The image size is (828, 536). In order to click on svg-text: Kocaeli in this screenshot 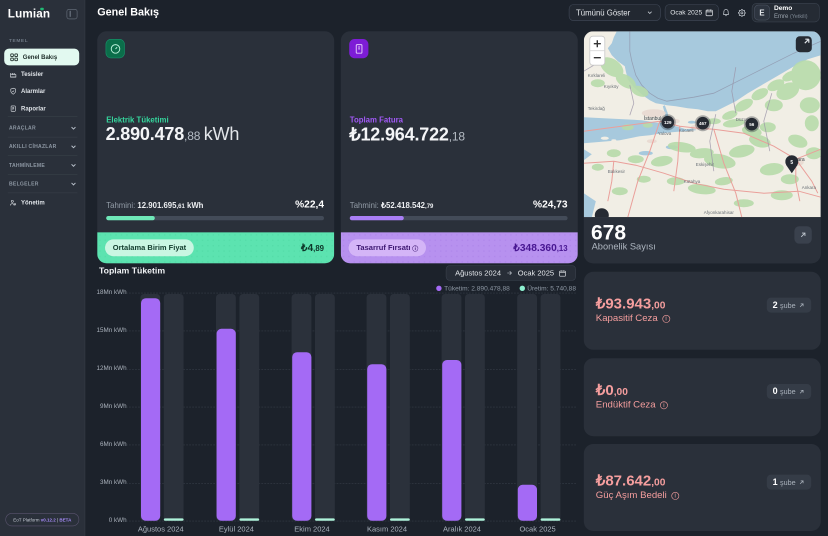, I will do `click(686, 130)`.